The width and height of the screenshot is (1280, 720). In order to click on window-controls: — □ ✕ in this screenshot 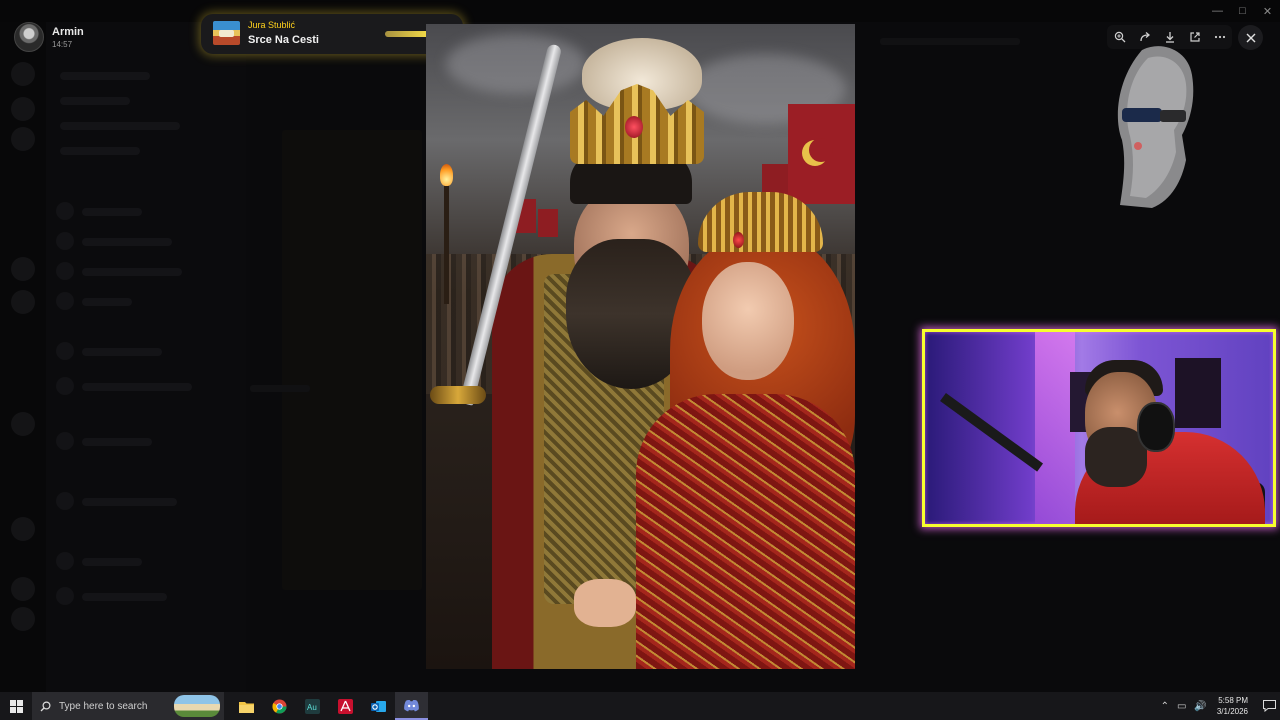, I will do `click(1242, 11)`.